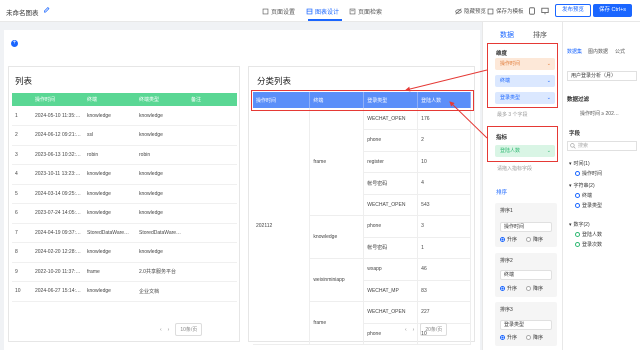 The height and width of the screenshot is (350, 640). I want to click on save-button: 保存 Ctrl+s, so click(613, 10).